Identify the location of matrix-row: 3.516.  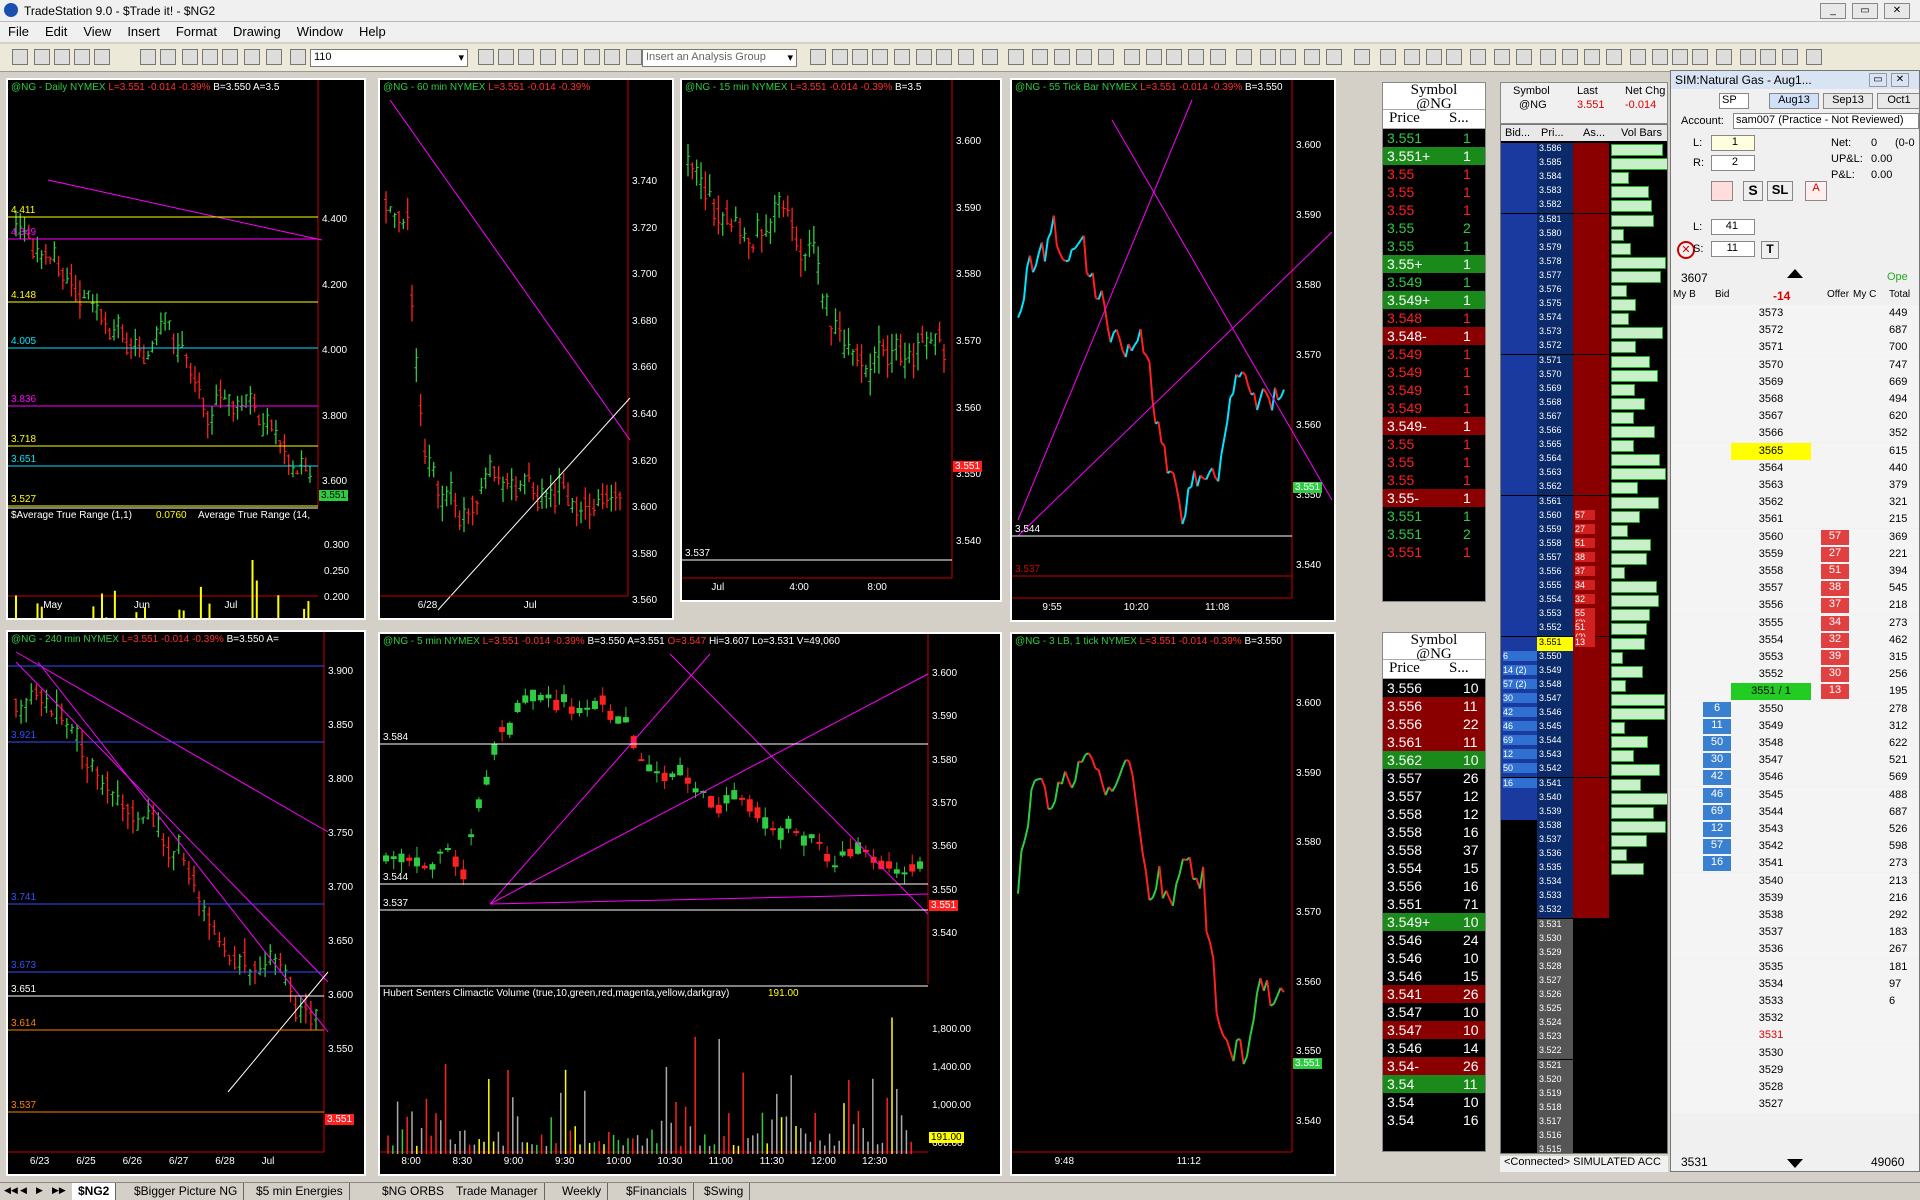
(1584, 1137).